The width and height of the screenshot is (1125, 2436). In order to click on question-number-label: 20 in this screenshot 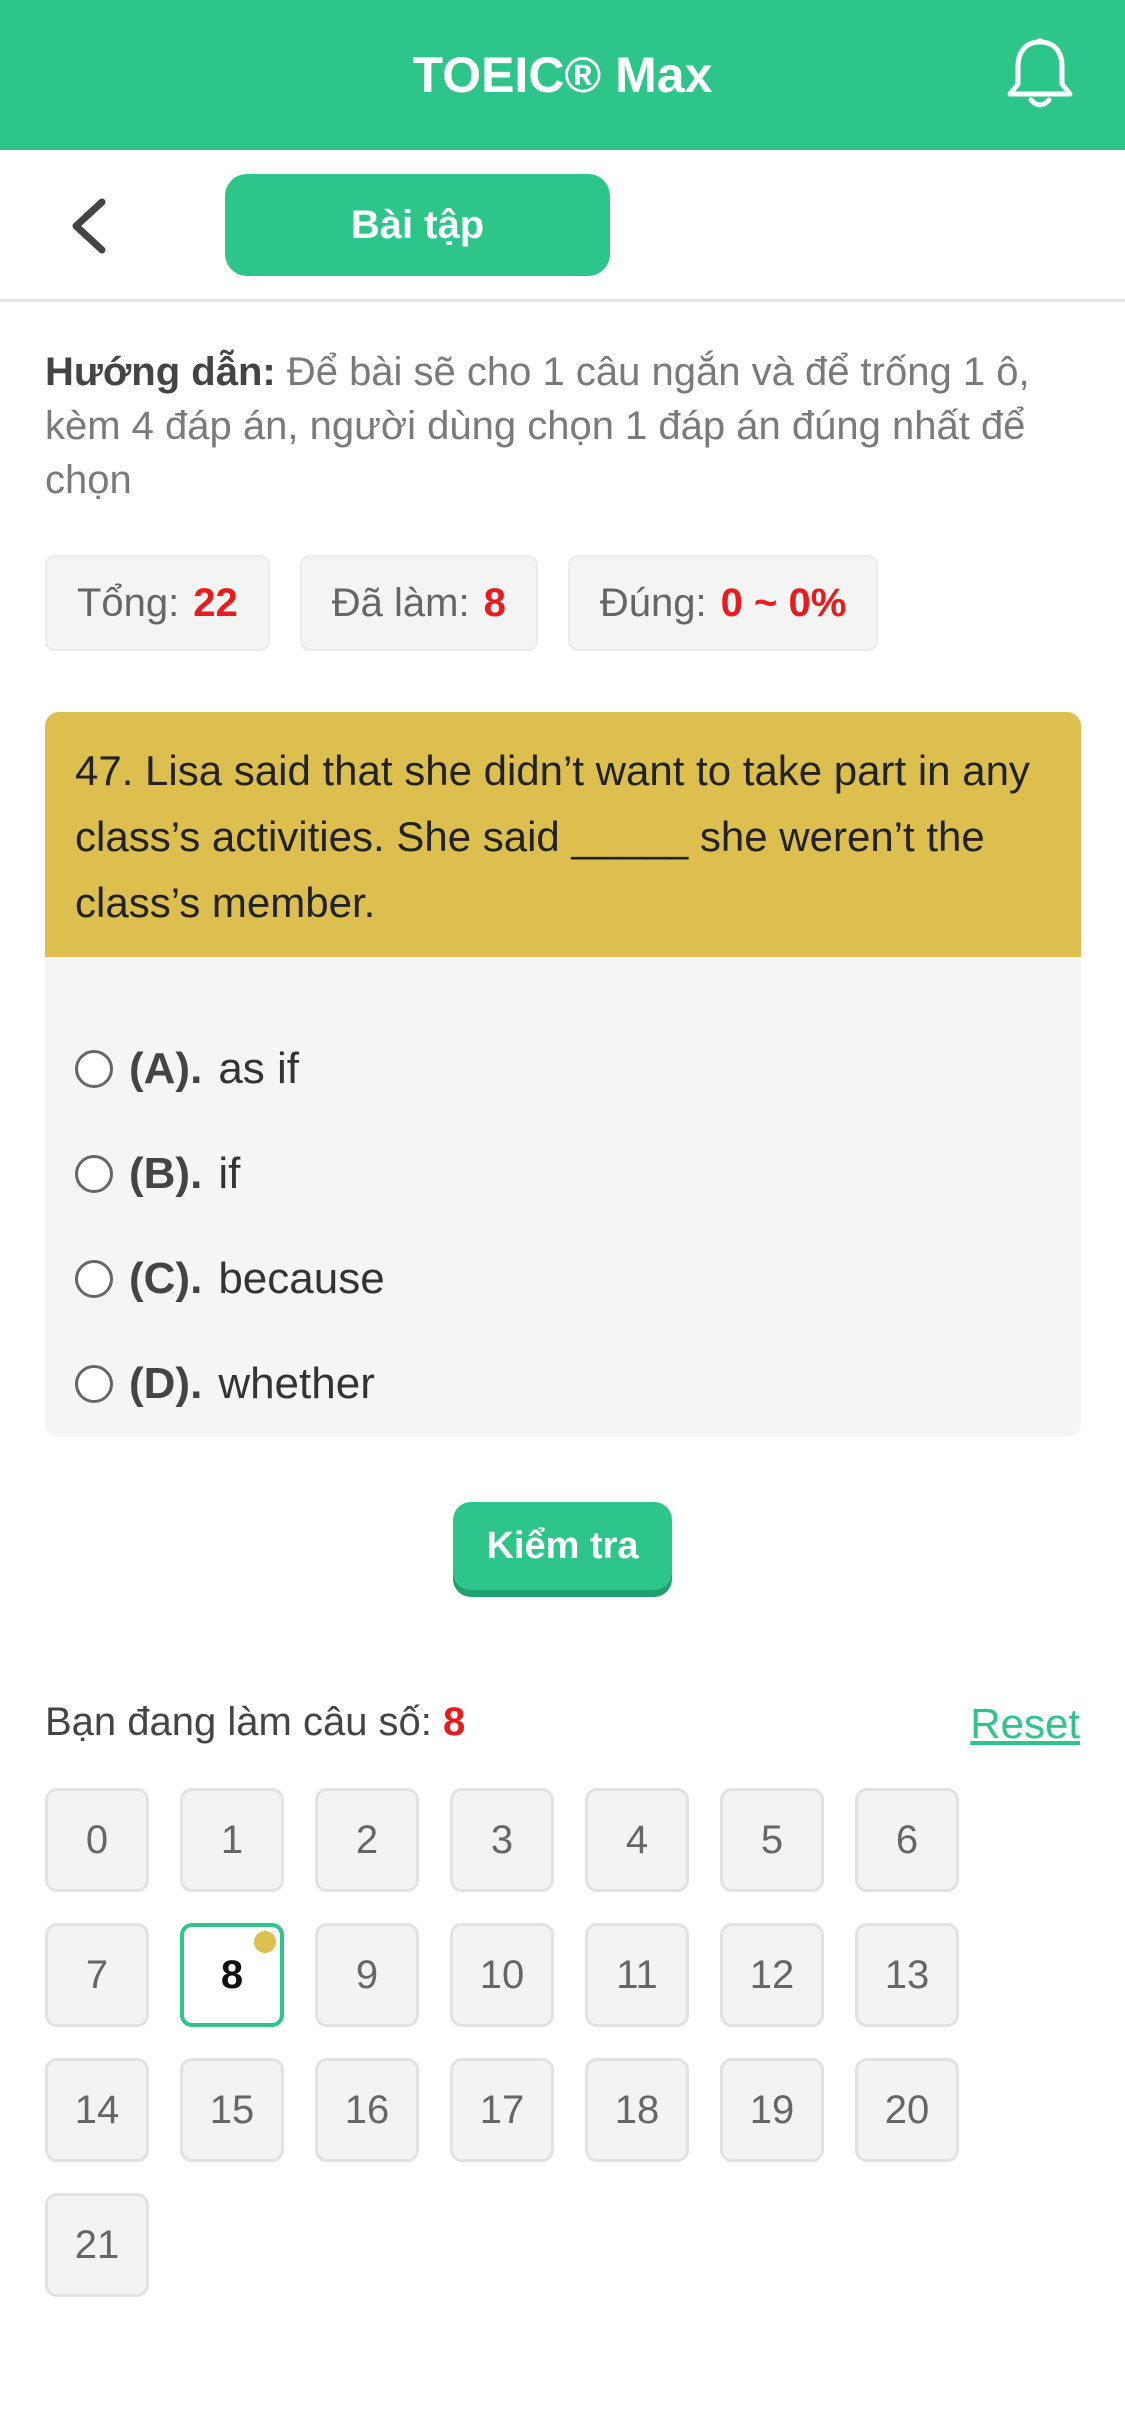, I will do `click(907, 2109)`.